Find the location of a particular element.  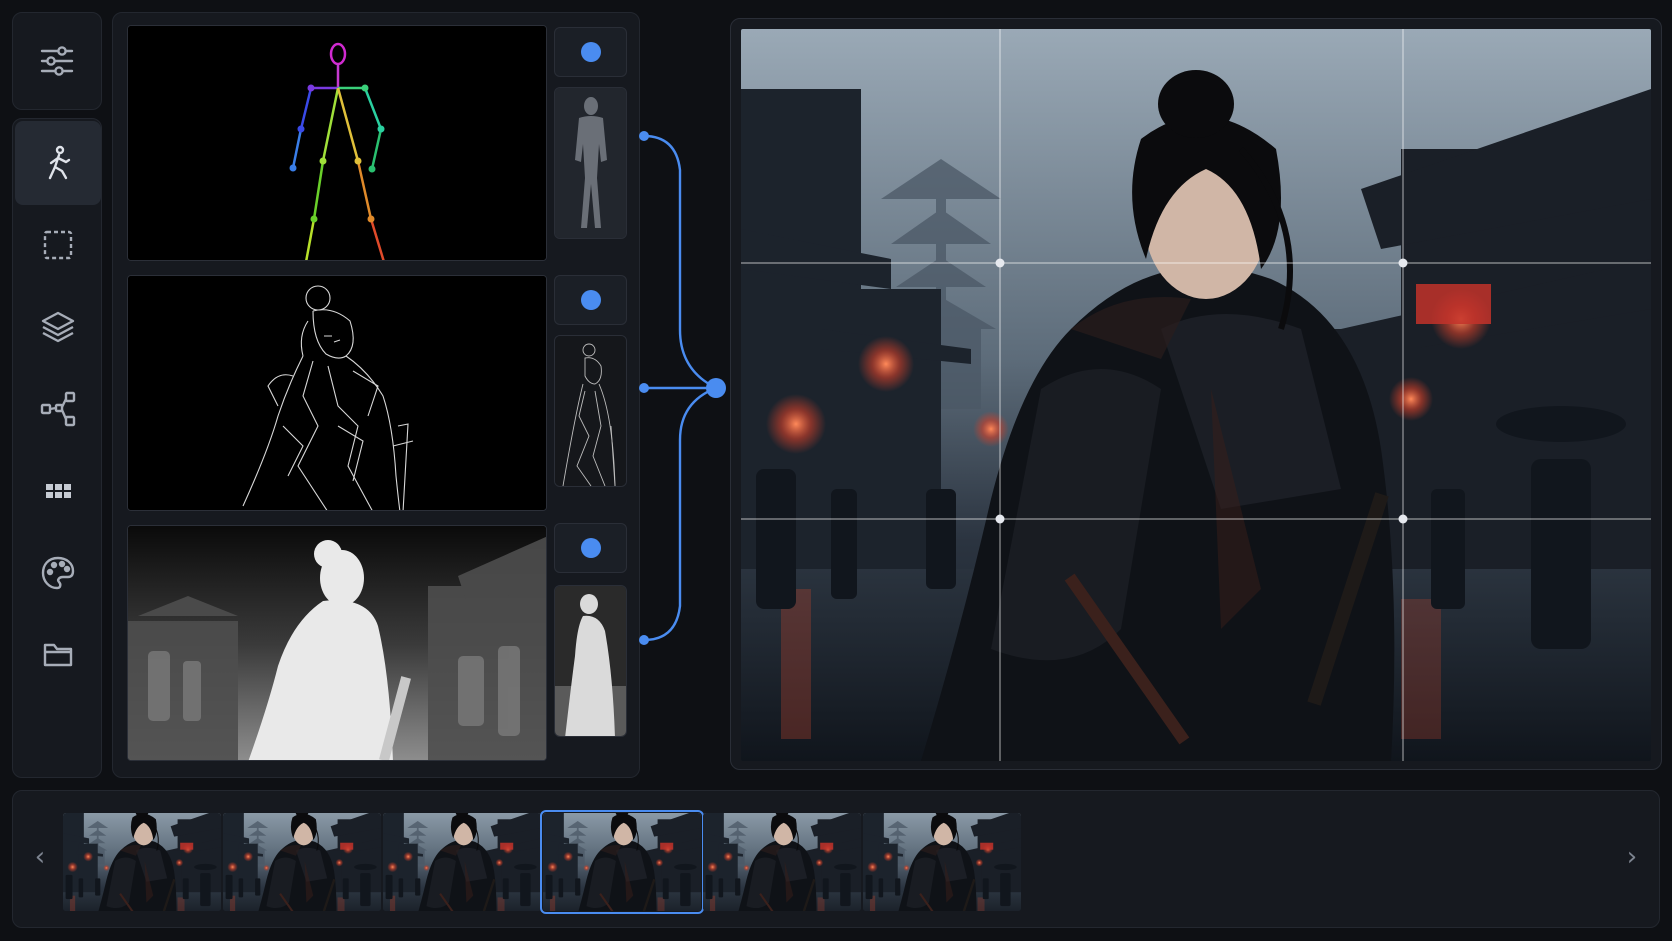

frame-filmstrip: ‹ › is located at coordinates (836, 859).